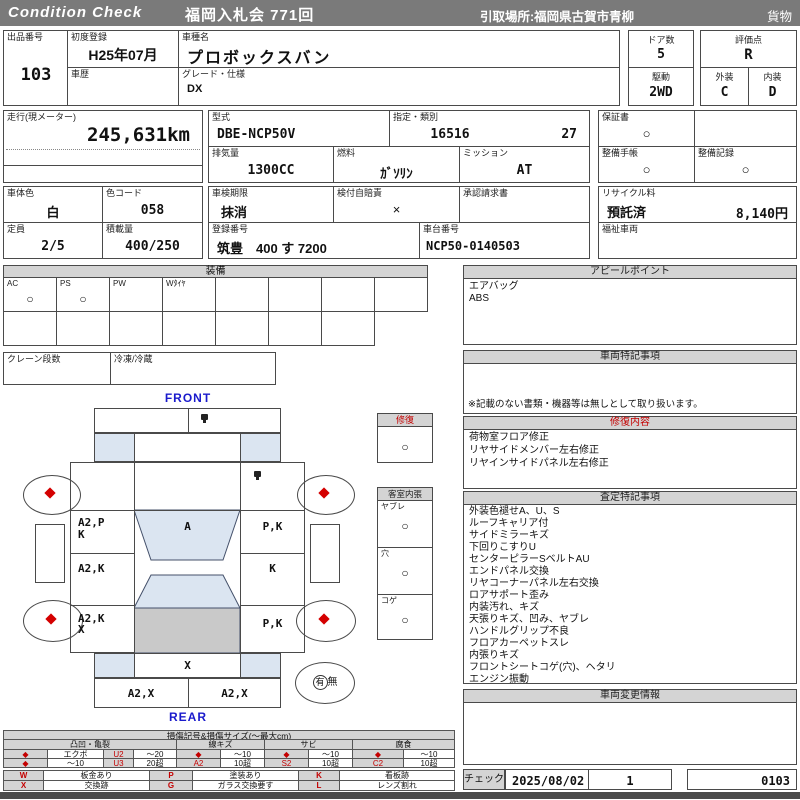 The width and height of the screenshot is (800, 800). I want to click on cabin-lining-row: 穴 ○, so click(405, 571).